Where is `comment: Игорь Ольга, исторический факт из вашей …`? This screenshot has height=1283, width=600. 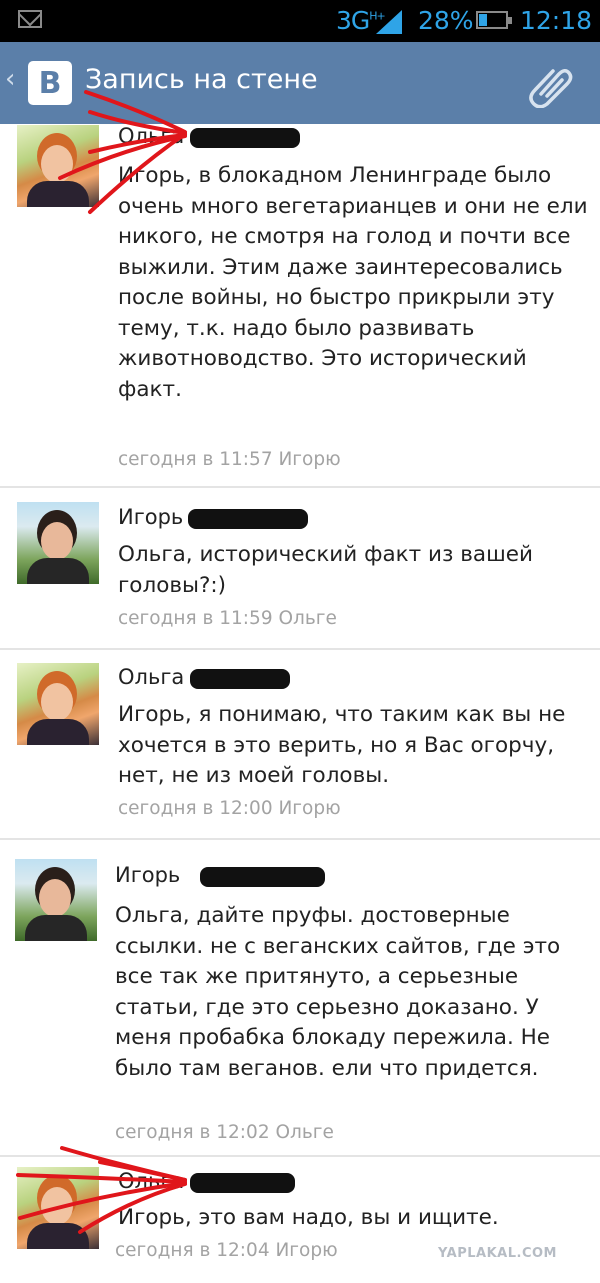
comment: Игорь Ольга, исторический факт из вашей … is located at coordinates (300, 575).